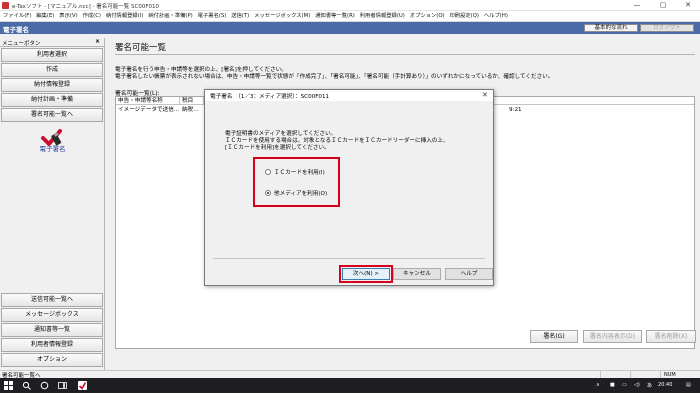  What do you see at coordinates (637, 5) in the screenshot?
I see `minimize-icon: —` at bounding box center [637, 5].